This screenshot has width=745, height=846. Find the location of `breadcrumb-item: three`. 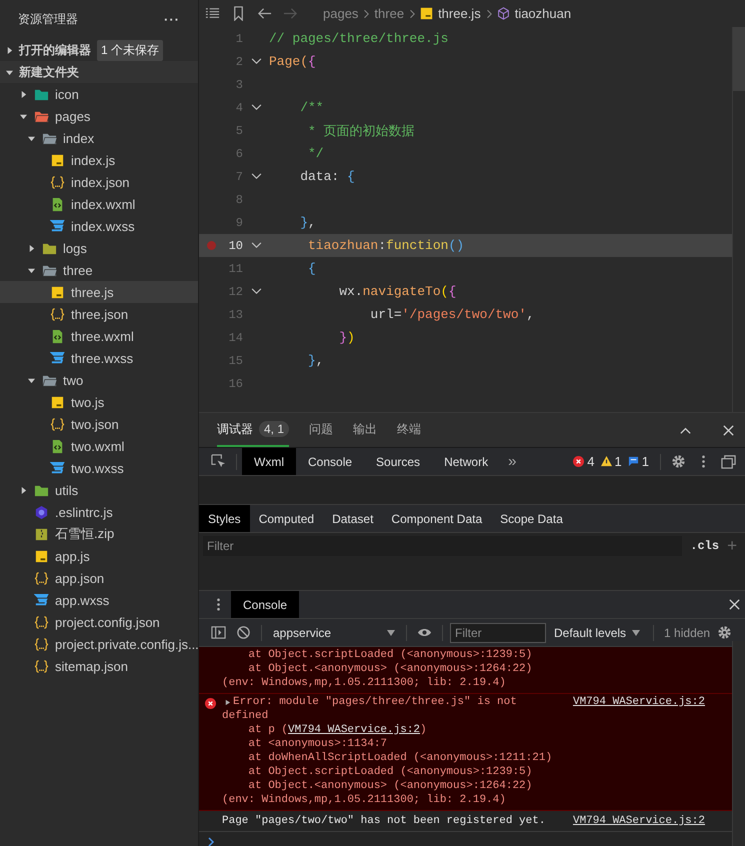

breadcrumb-item: three is located at coordinates (389, 13).